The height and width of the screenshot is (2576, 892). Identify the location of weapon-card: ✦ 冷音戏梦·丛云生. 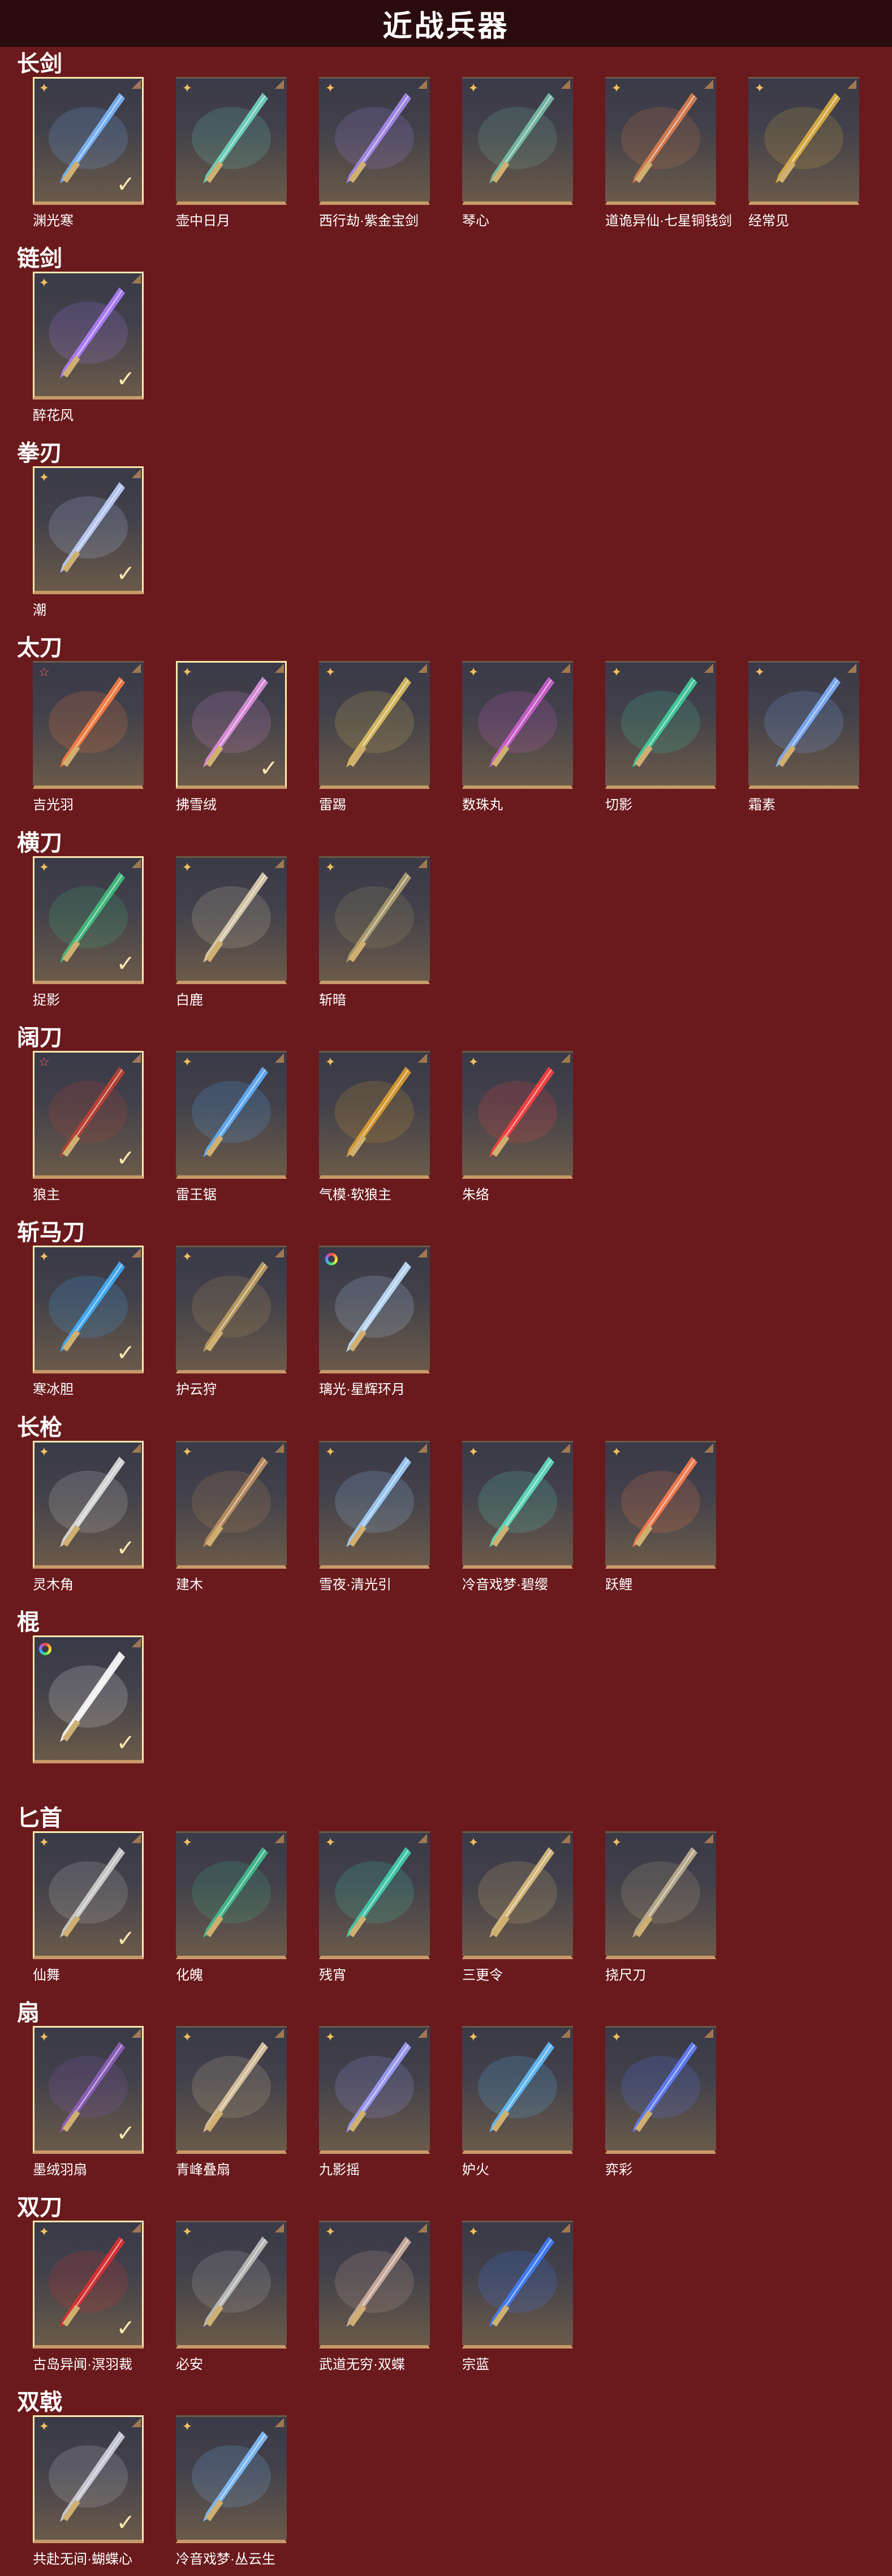
(232, 2491).